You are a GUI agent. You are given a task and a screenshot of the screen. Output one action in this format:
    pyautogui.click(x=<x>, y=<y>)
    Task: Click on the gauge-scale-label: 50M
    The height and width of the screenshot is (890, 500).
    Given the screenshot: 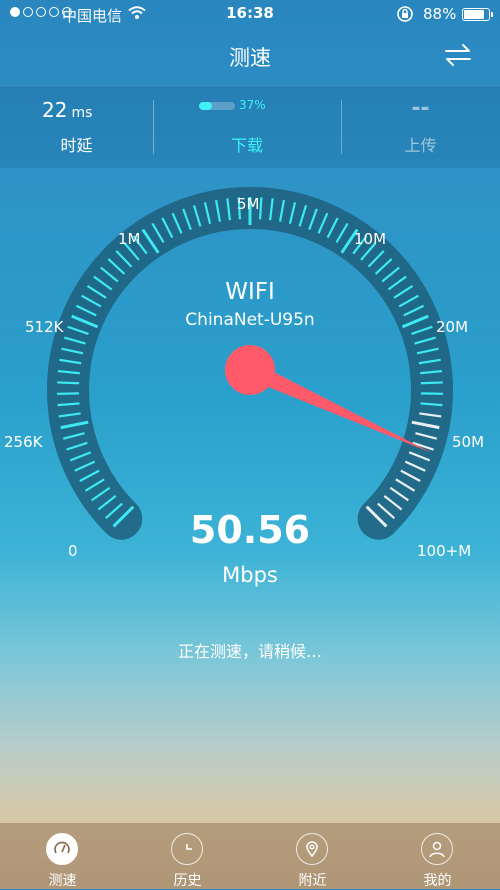 What is the action you would take?
    pyautogui.click(x=468, y=442)
    